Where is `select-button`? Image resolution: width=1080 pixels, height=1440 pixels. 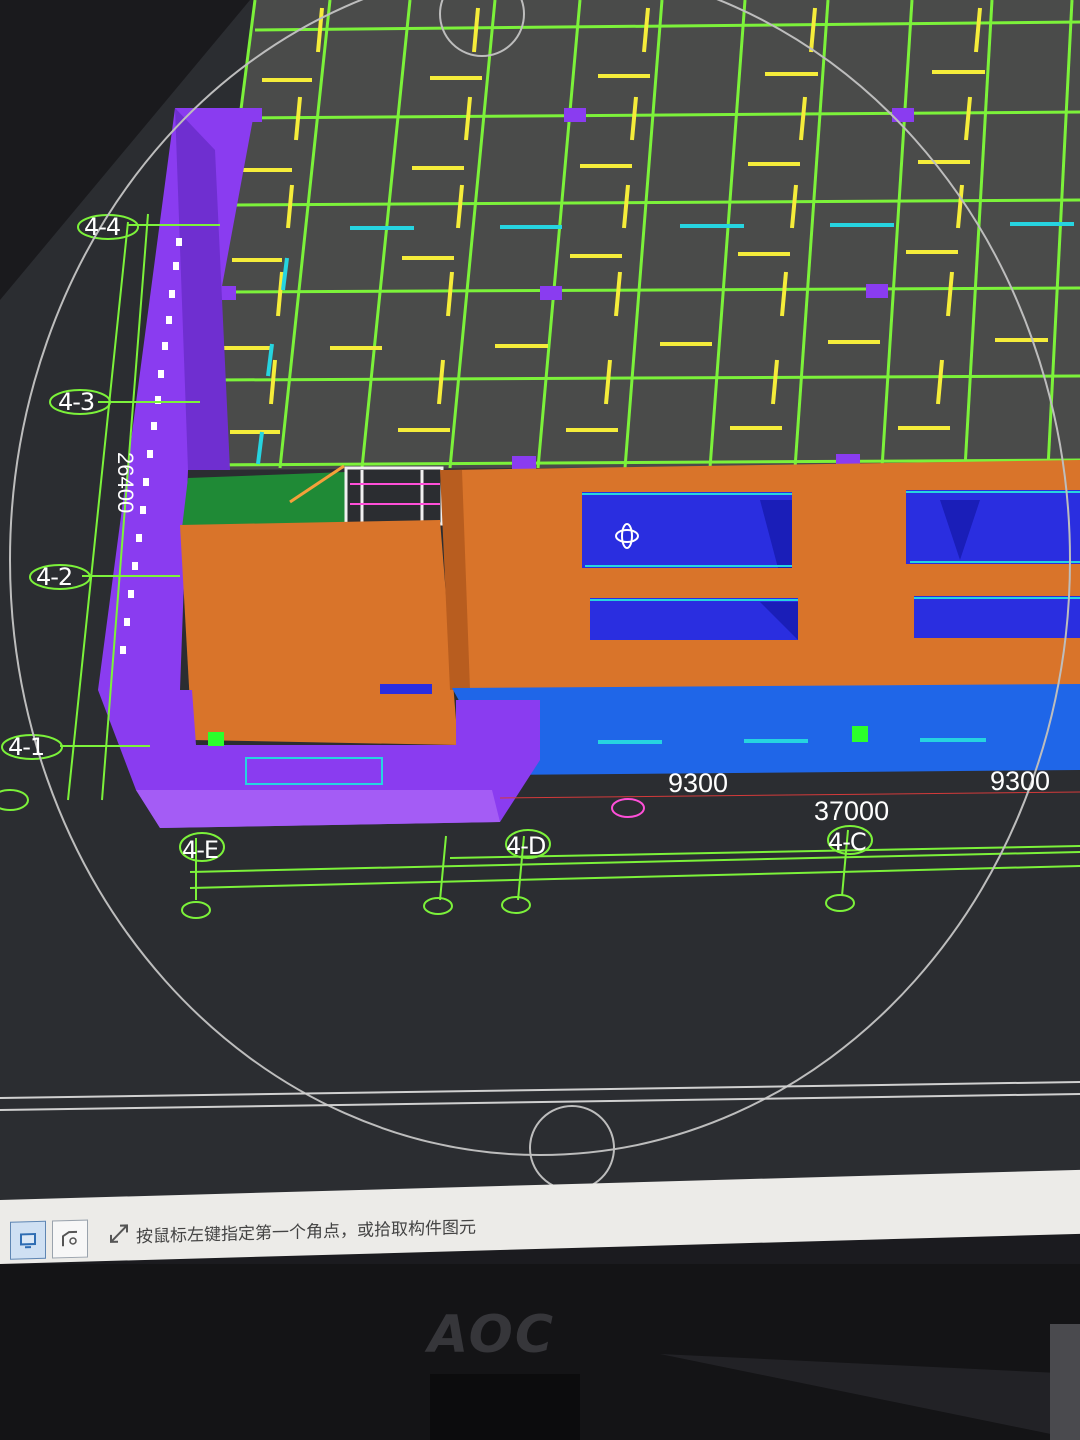
select-button is located at coordinates (28, 1240).